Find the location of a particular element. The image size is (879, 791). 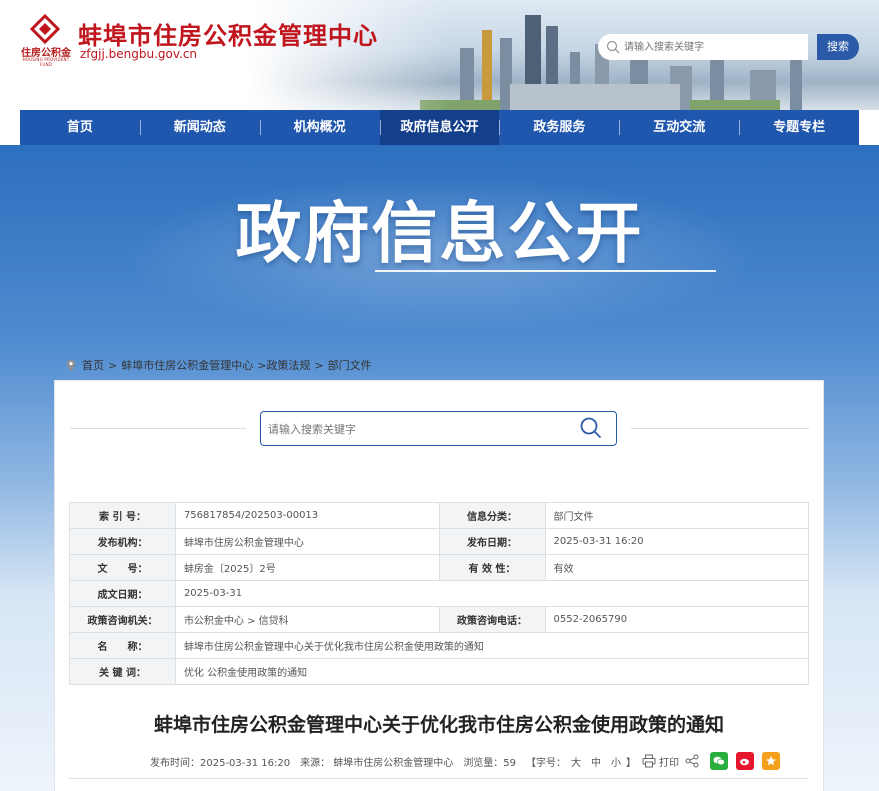

search-divider-left is located at coordinates (158, 428).